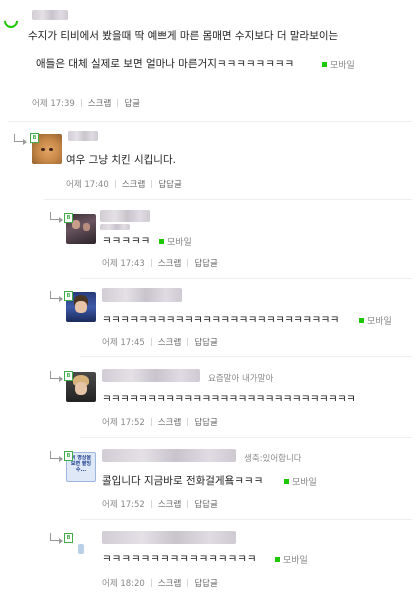  I want to click on comment-time: 어제 17:40, so click(87, 185).